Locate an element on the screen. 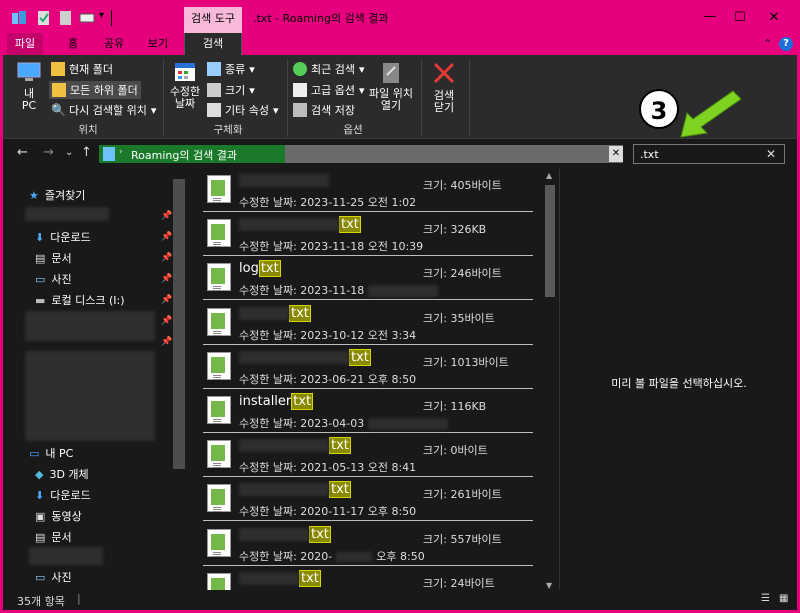  result-date: 수정한 날짜: 2023-04-03 is located at coordinates (344, 423).